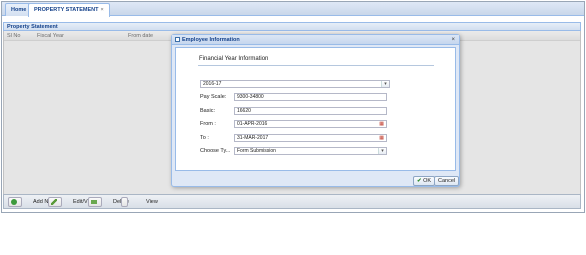 The width and height of the screenshot is (586, 255). I want to click on from-date-field: 01-APR-2016 ▦, so click(310, 124).